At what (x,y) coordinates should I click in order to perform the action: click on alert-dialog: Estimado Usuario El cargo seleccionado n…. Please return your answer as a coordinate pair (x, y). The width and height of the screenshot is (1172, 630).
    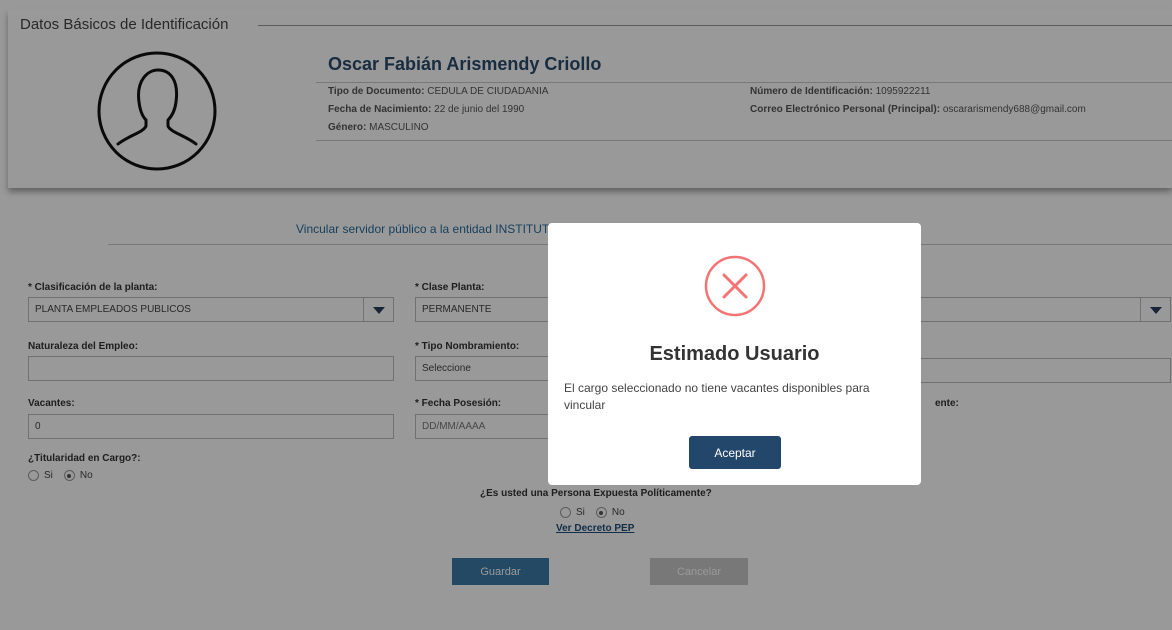
    Looking at the image, I should click on (734, 354).